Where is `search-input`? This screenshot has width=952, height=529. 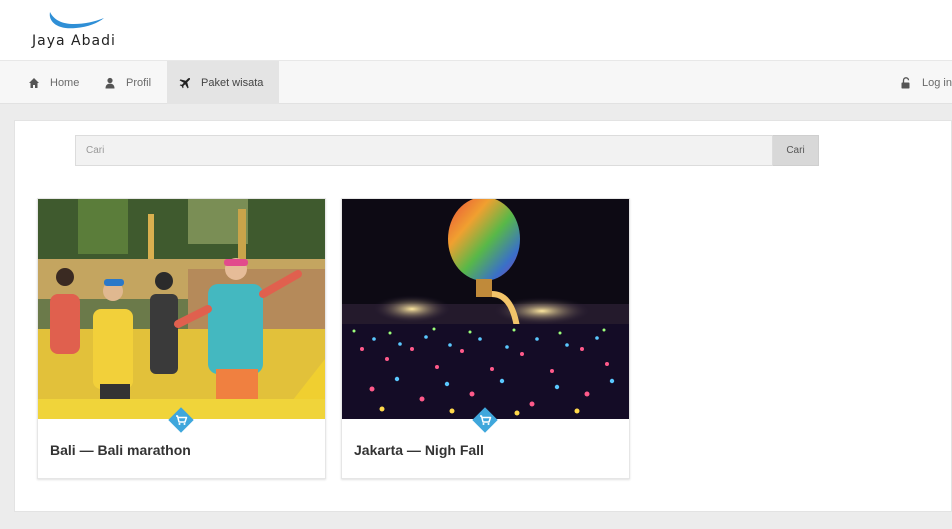 search-input is located at coordinates (424, 150).